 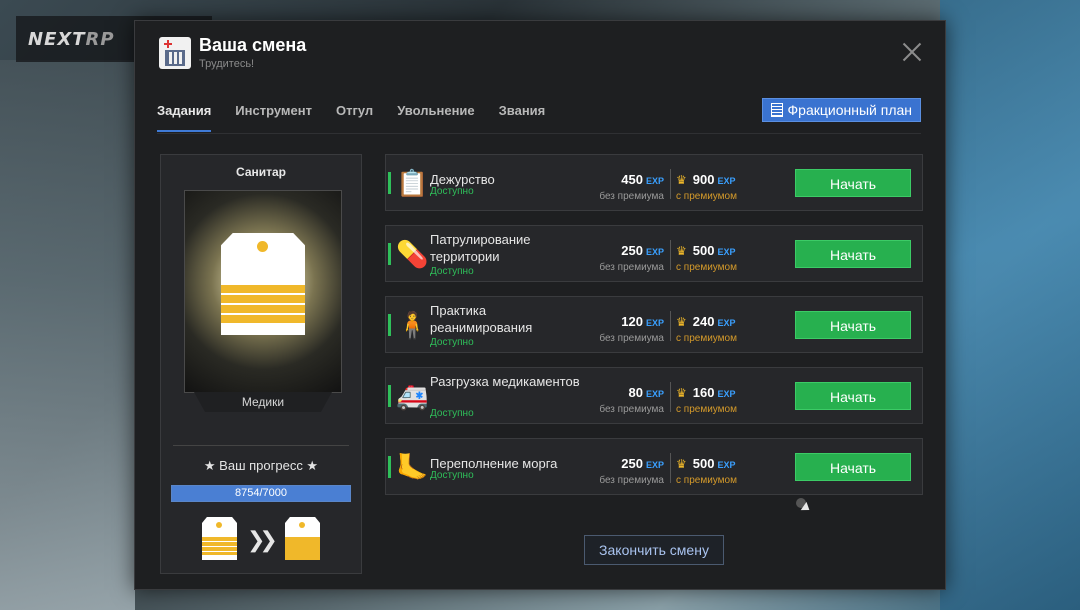 What do you see at coordinates (849, 110) in the screenshot?
I see `faction-plan-label: Фракционный план` at bounding box center [849, 110].